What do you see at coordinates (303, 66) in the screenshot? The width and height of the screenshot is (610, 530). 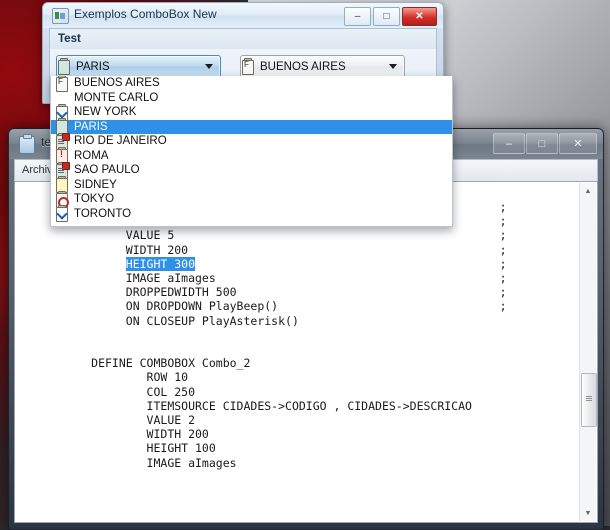 I see `combobox-2-value: BUENOS AIRES` at bounding box center [303, 66].